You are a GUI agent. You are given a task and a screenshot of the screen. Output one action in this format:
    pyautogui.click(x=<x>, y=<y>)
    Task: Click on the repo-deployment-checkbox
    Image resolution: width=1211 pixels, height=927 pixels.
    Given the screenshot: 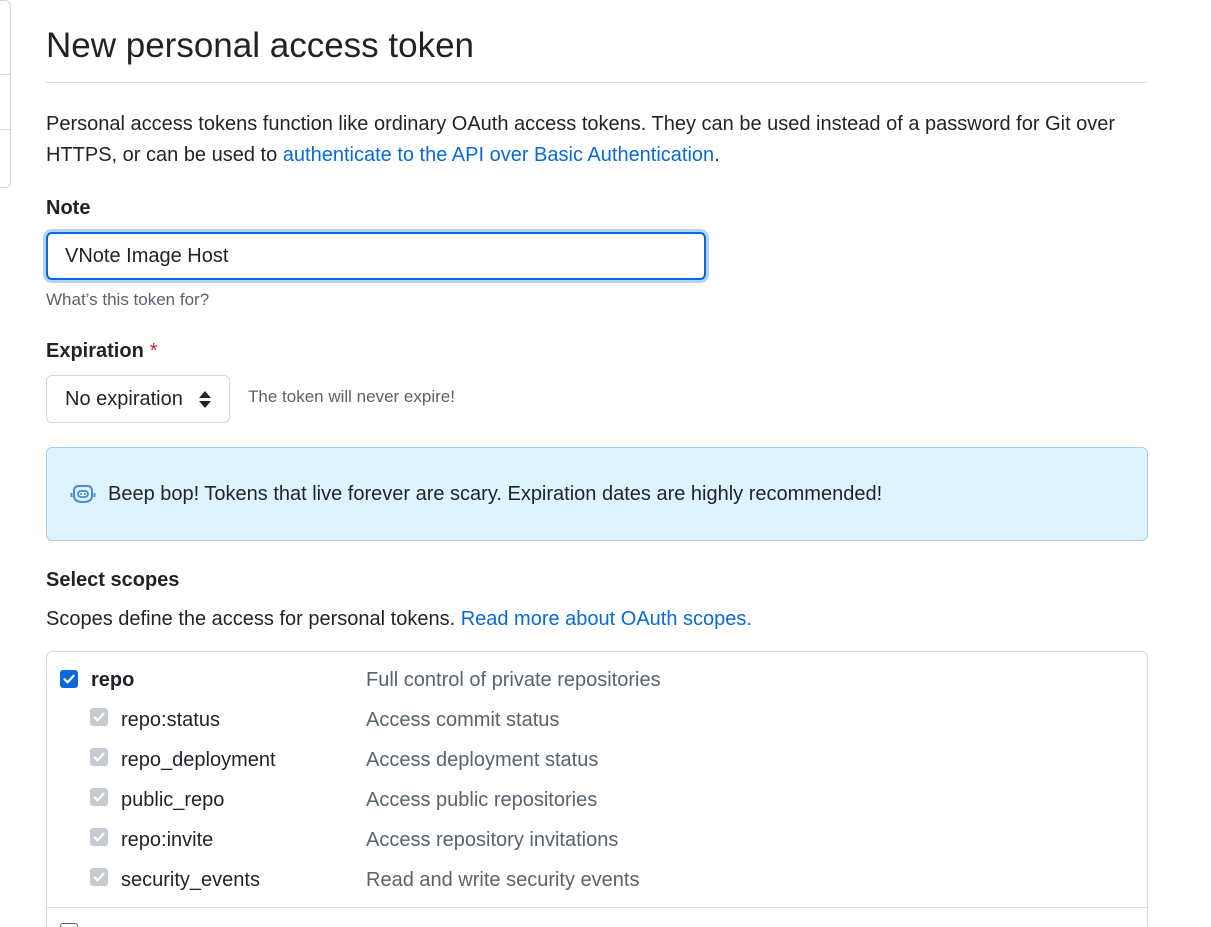 What is the action you would take?
    pyautogui.click(x=99, y=757)
    